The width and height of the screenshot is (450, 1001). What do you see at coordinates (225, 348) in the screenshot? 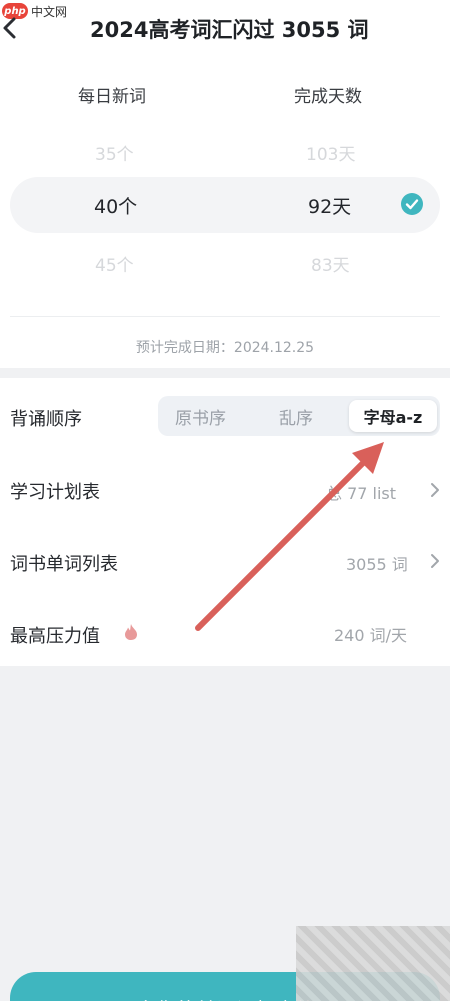
I see `estimated-finish-date: 预计完成日期：2024.12.25` at bounding box center [225, 348].